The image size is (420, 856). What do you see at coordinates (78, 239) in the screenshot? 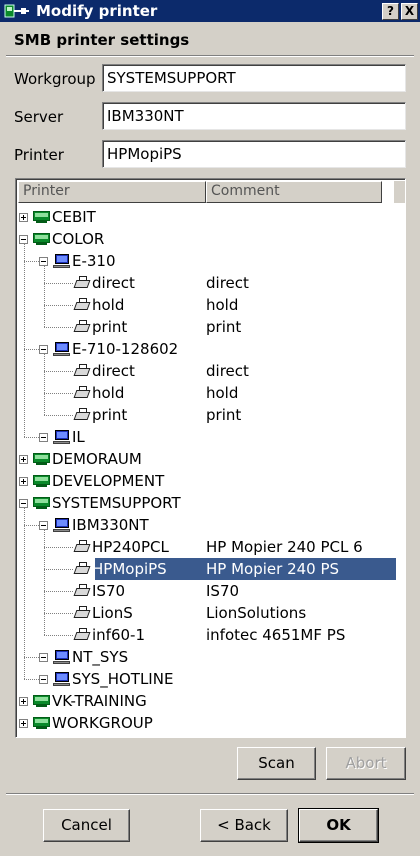
I see `tree-row-label: COLOR` at bounding box center [78, 239].